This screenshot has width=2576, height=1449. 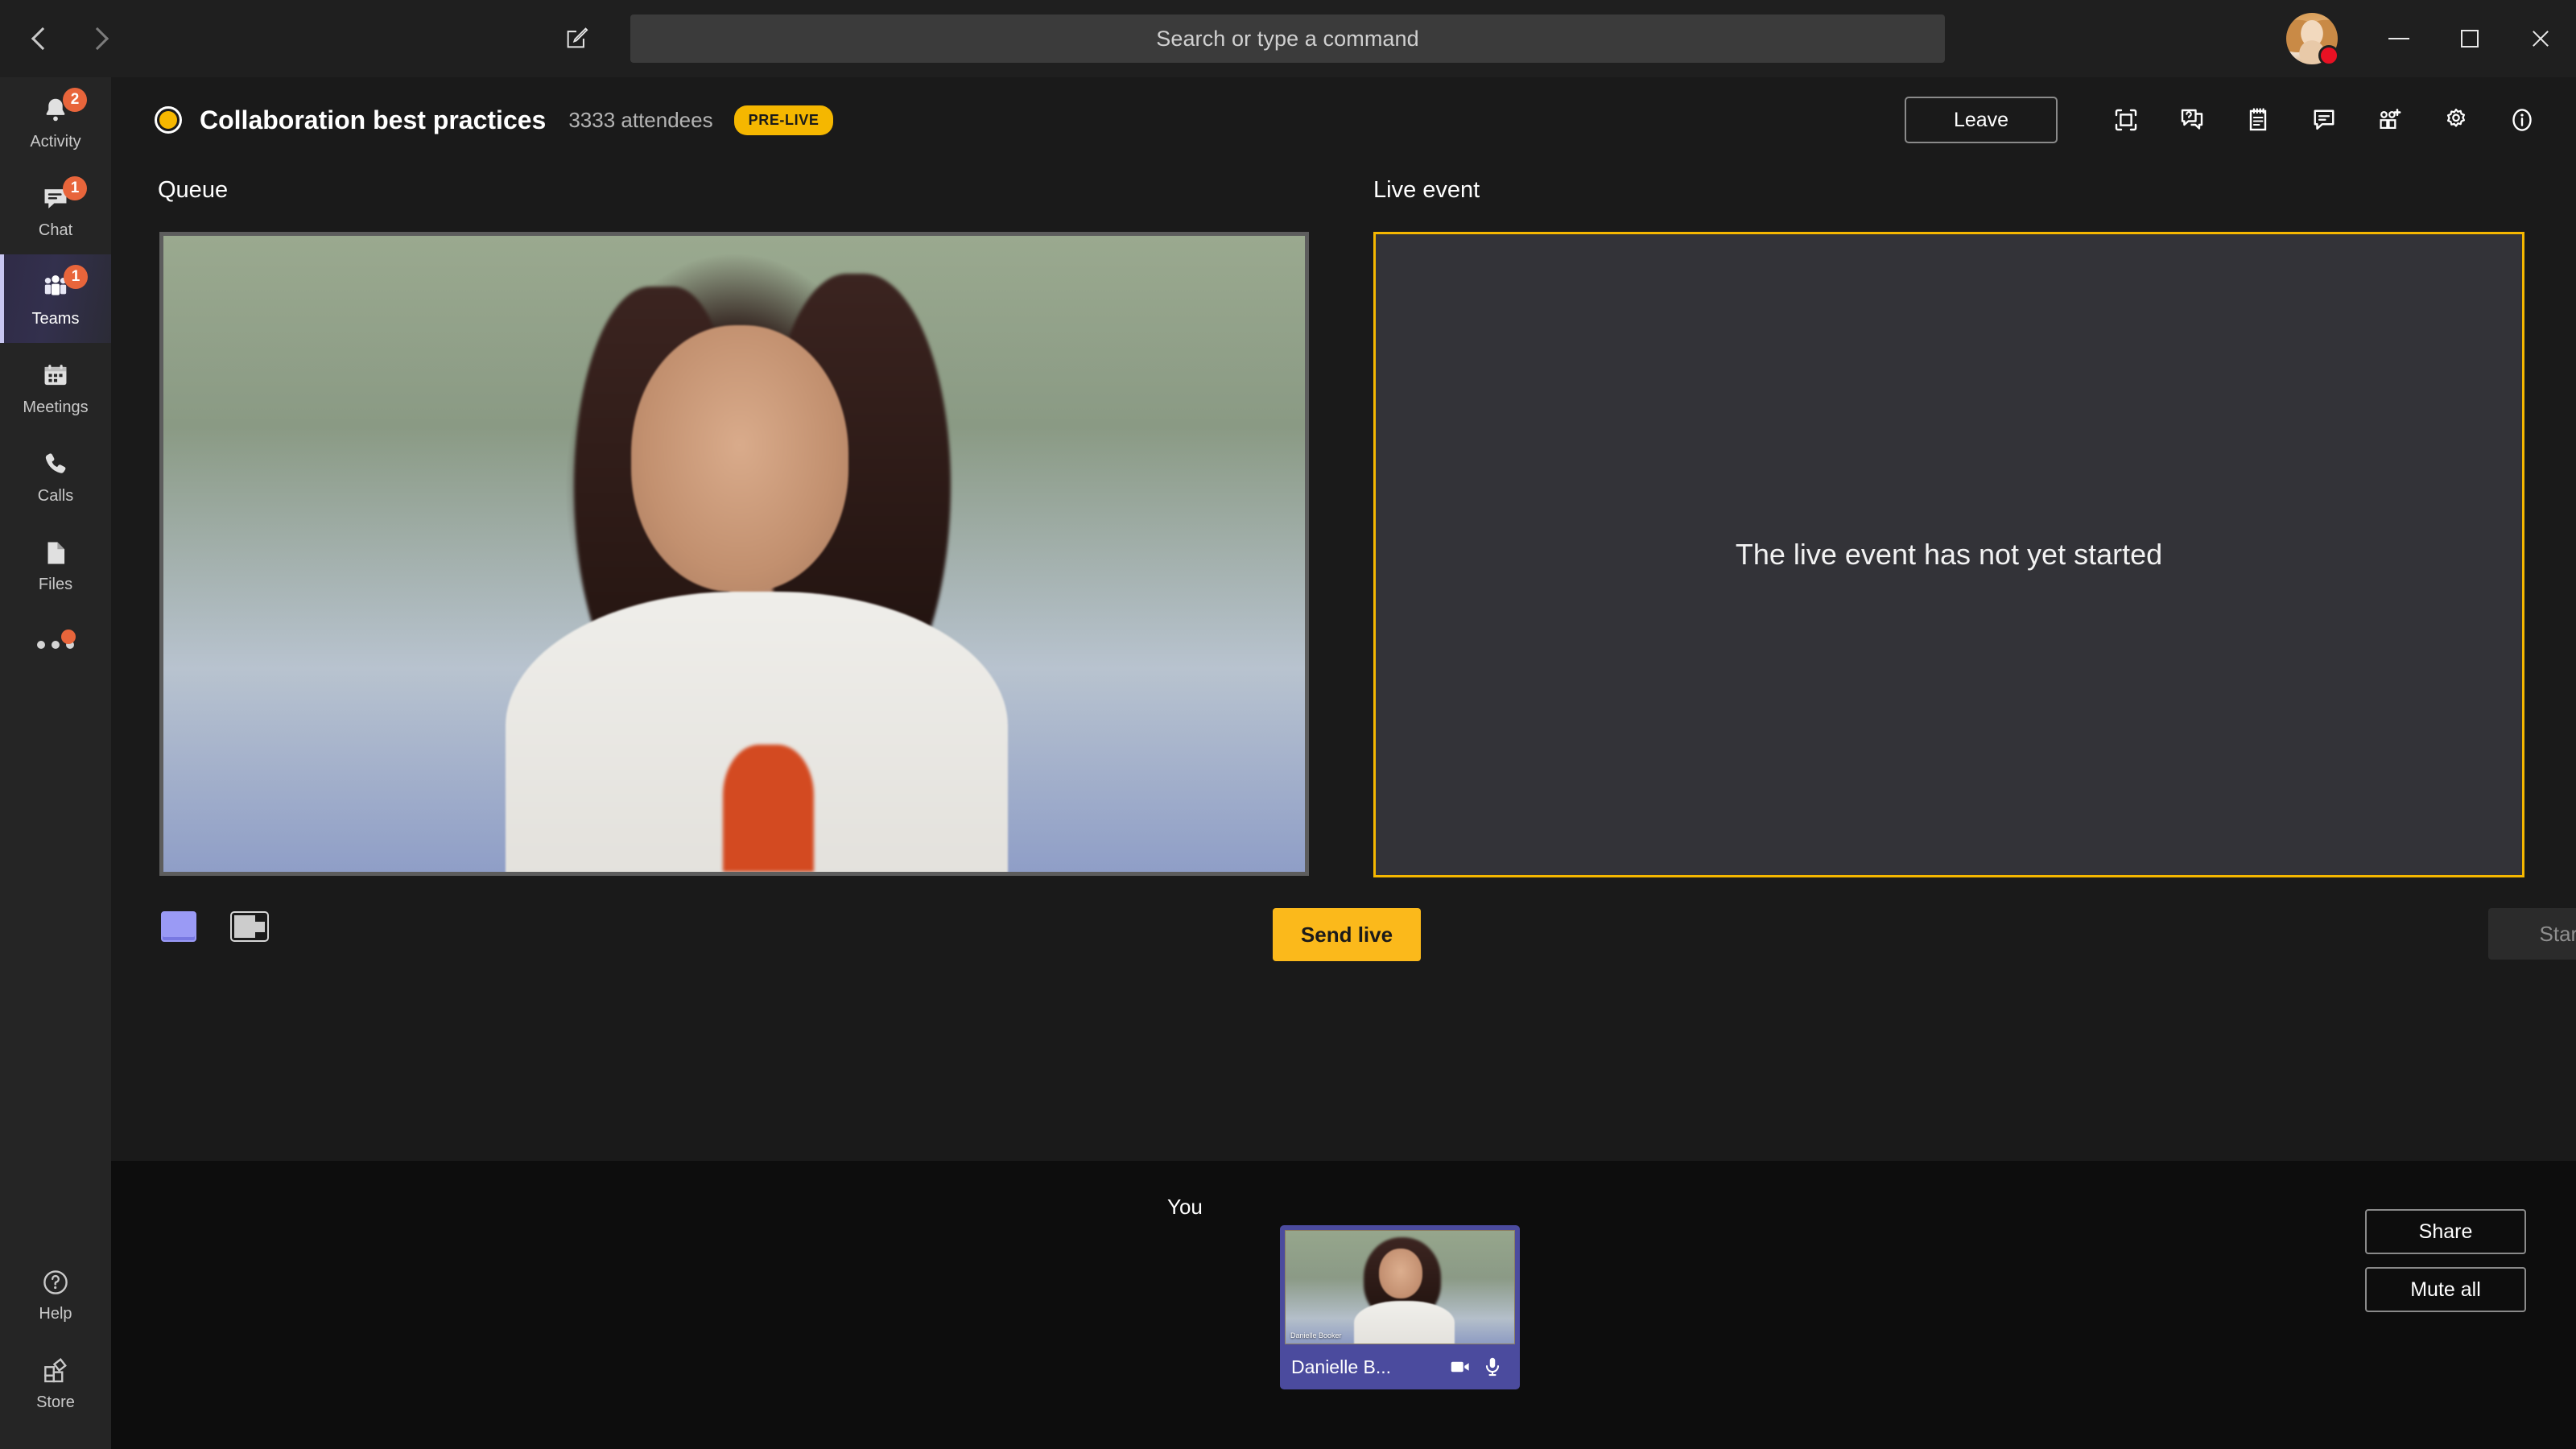 I want to click on chat-icon: 1, so click(x=63, y=196).